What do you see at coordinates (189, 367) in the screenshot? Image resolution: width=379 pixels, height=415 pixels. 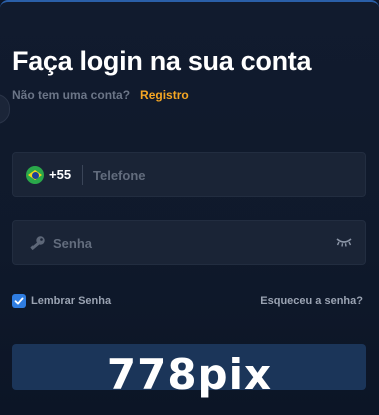 I see `login-button` at bounding box center [189, 367].